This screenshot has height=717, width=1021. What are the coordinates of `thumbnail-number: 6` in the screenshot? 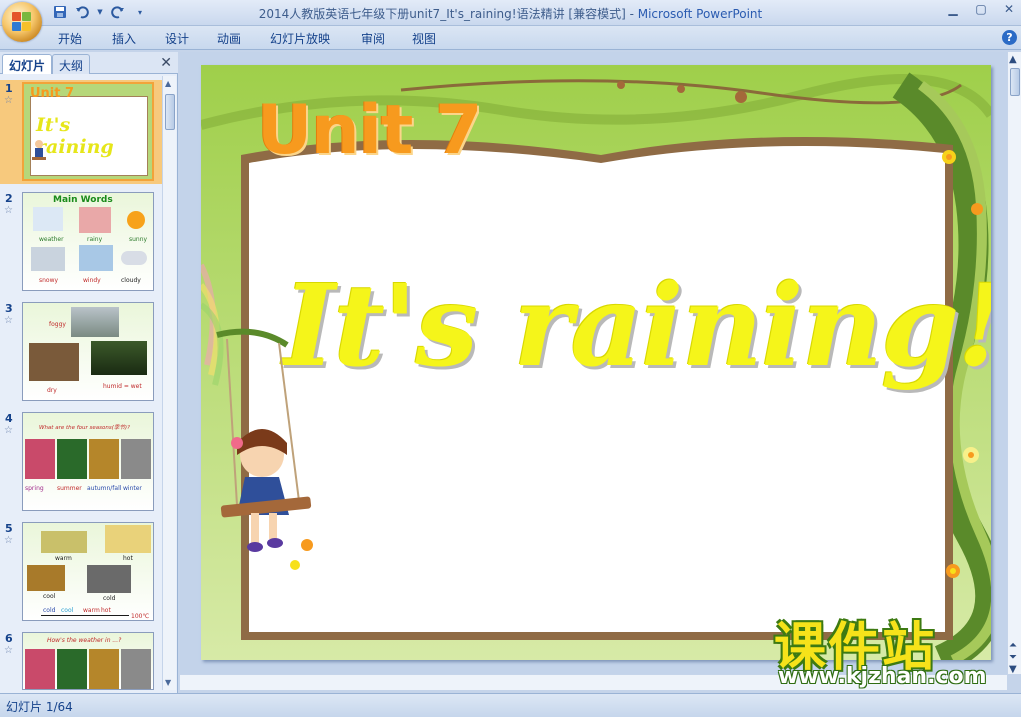 It's located at (9, 638).